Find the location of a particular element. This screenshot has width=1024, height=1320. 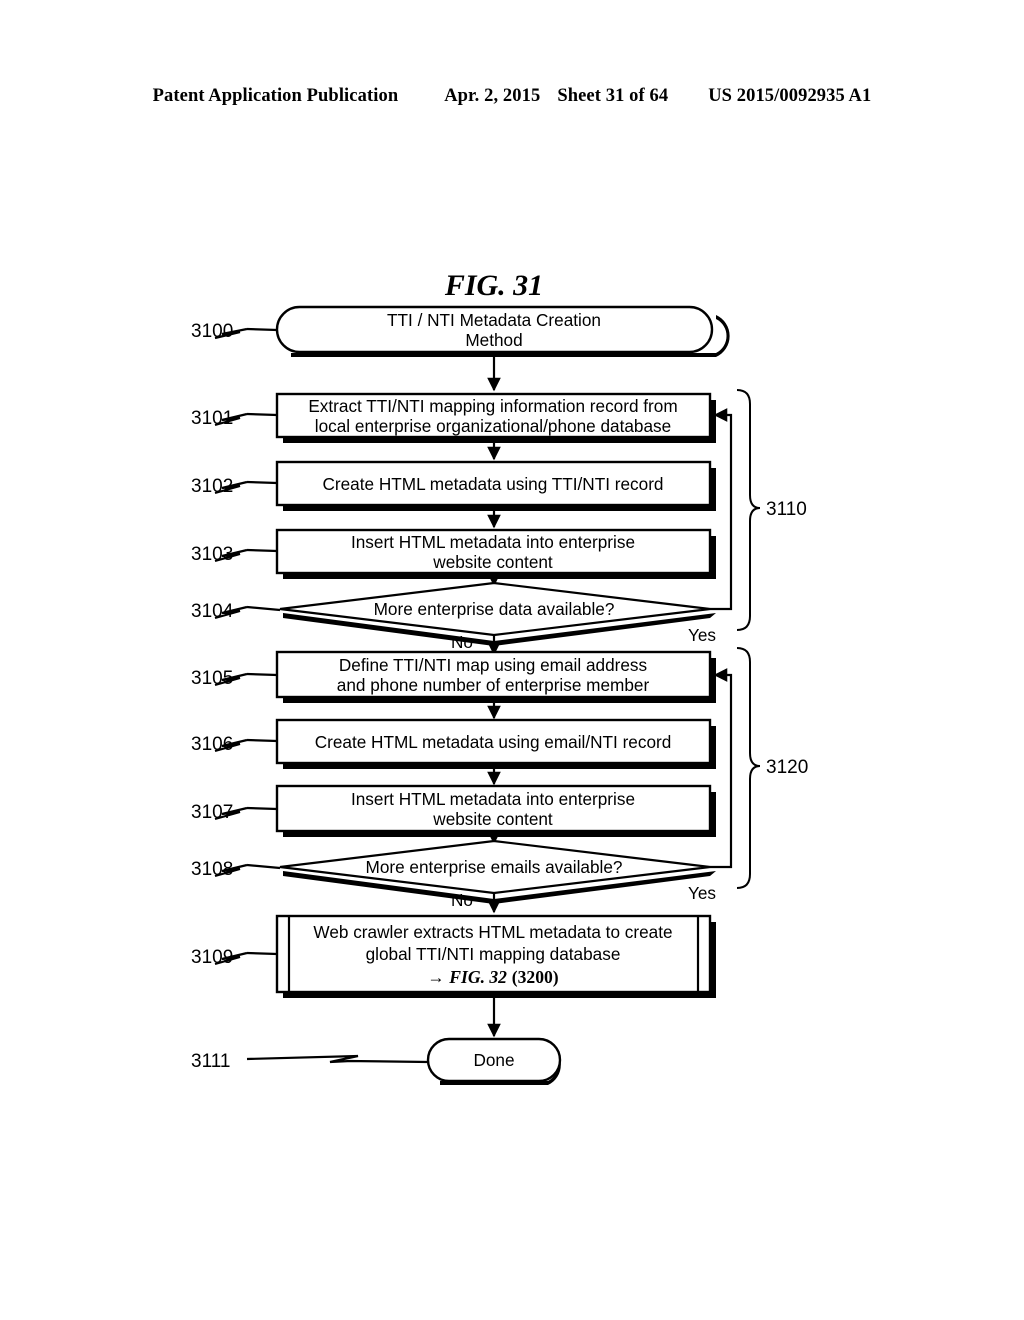

cross-ref-number: (3200) is located at coordinates (535, 977).